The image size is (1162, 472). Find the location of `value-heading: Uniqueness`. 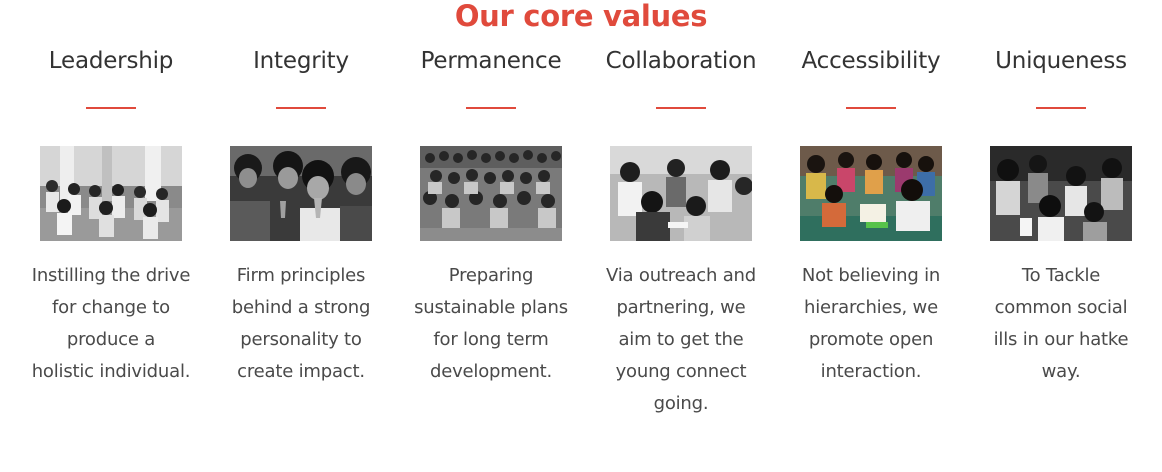

value-heading: Uniqueness is located at coordinates (1061, 61).